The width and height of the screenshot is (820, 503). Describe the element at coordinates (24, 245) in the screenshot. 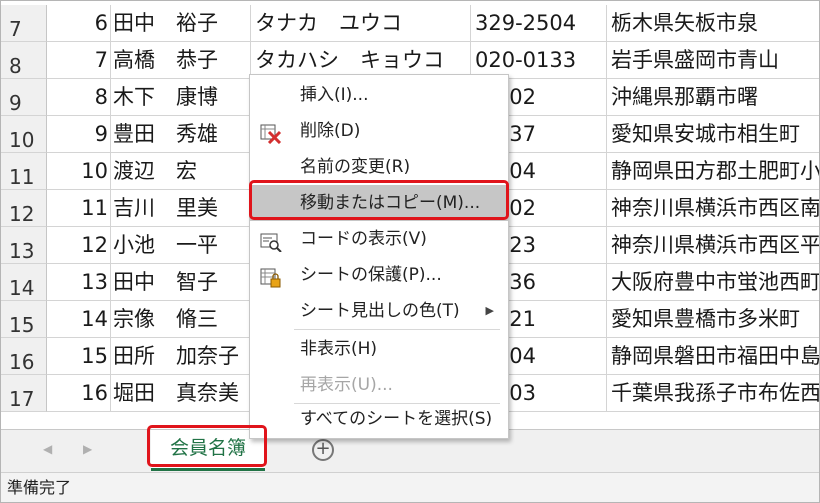

I see `row-header: 13` at that location.